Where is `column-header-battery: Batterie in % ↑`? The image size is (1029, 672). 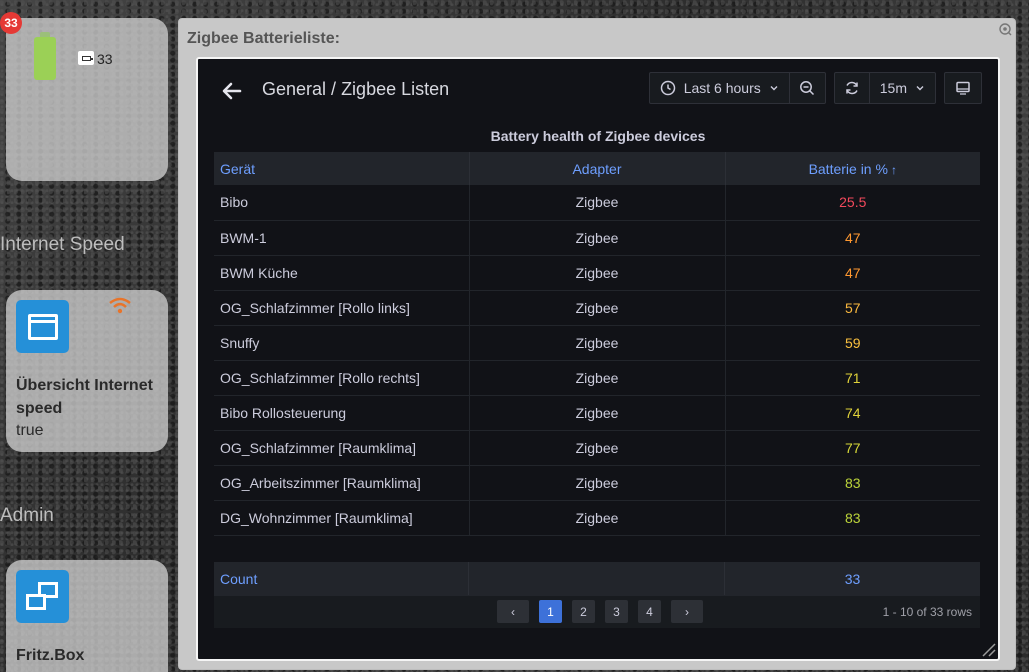 column-header-battery: Batterie in % ↑ is located at coordinates (852, 168).